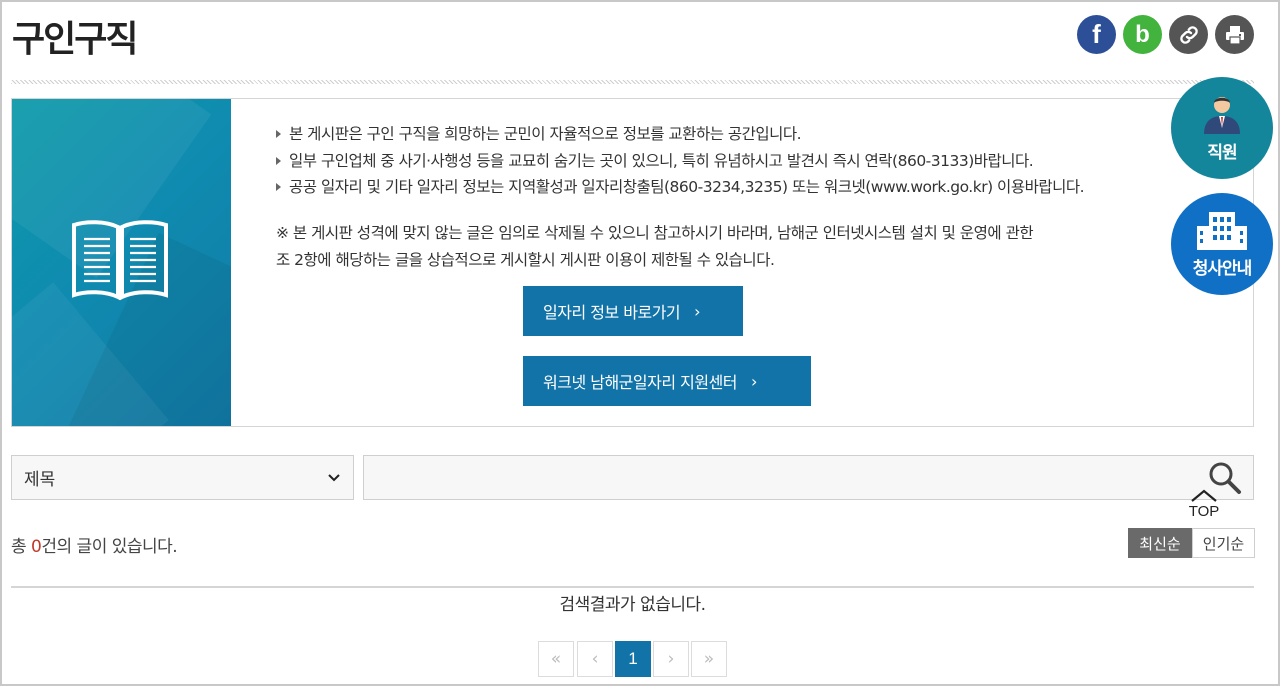 The height and width of the screenshot is (686, 1280). I want to click on facebook-share-button: f, so click(1096, 34).